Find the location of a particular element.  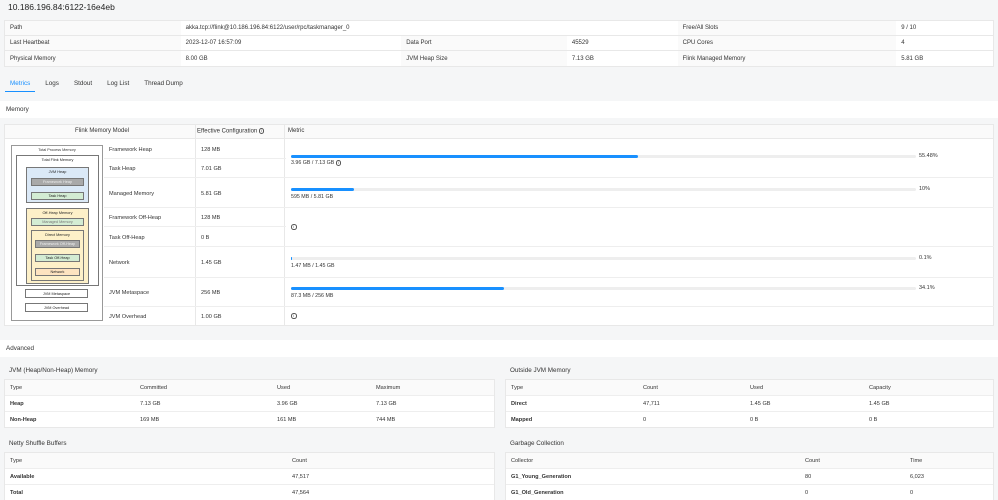

dataport-label: Data Port is located at coordinates (484, 43).